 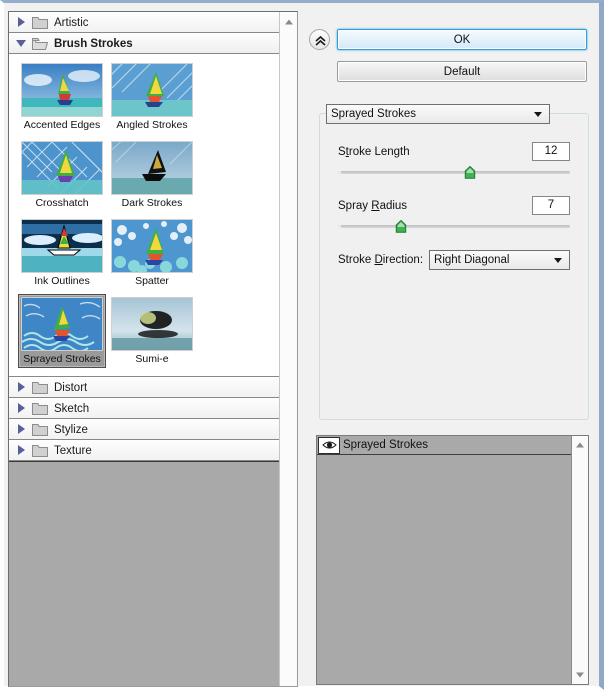 I want to click on thumbnail-ink-outlines: Ink Outlines, so click(x=62, y=253).